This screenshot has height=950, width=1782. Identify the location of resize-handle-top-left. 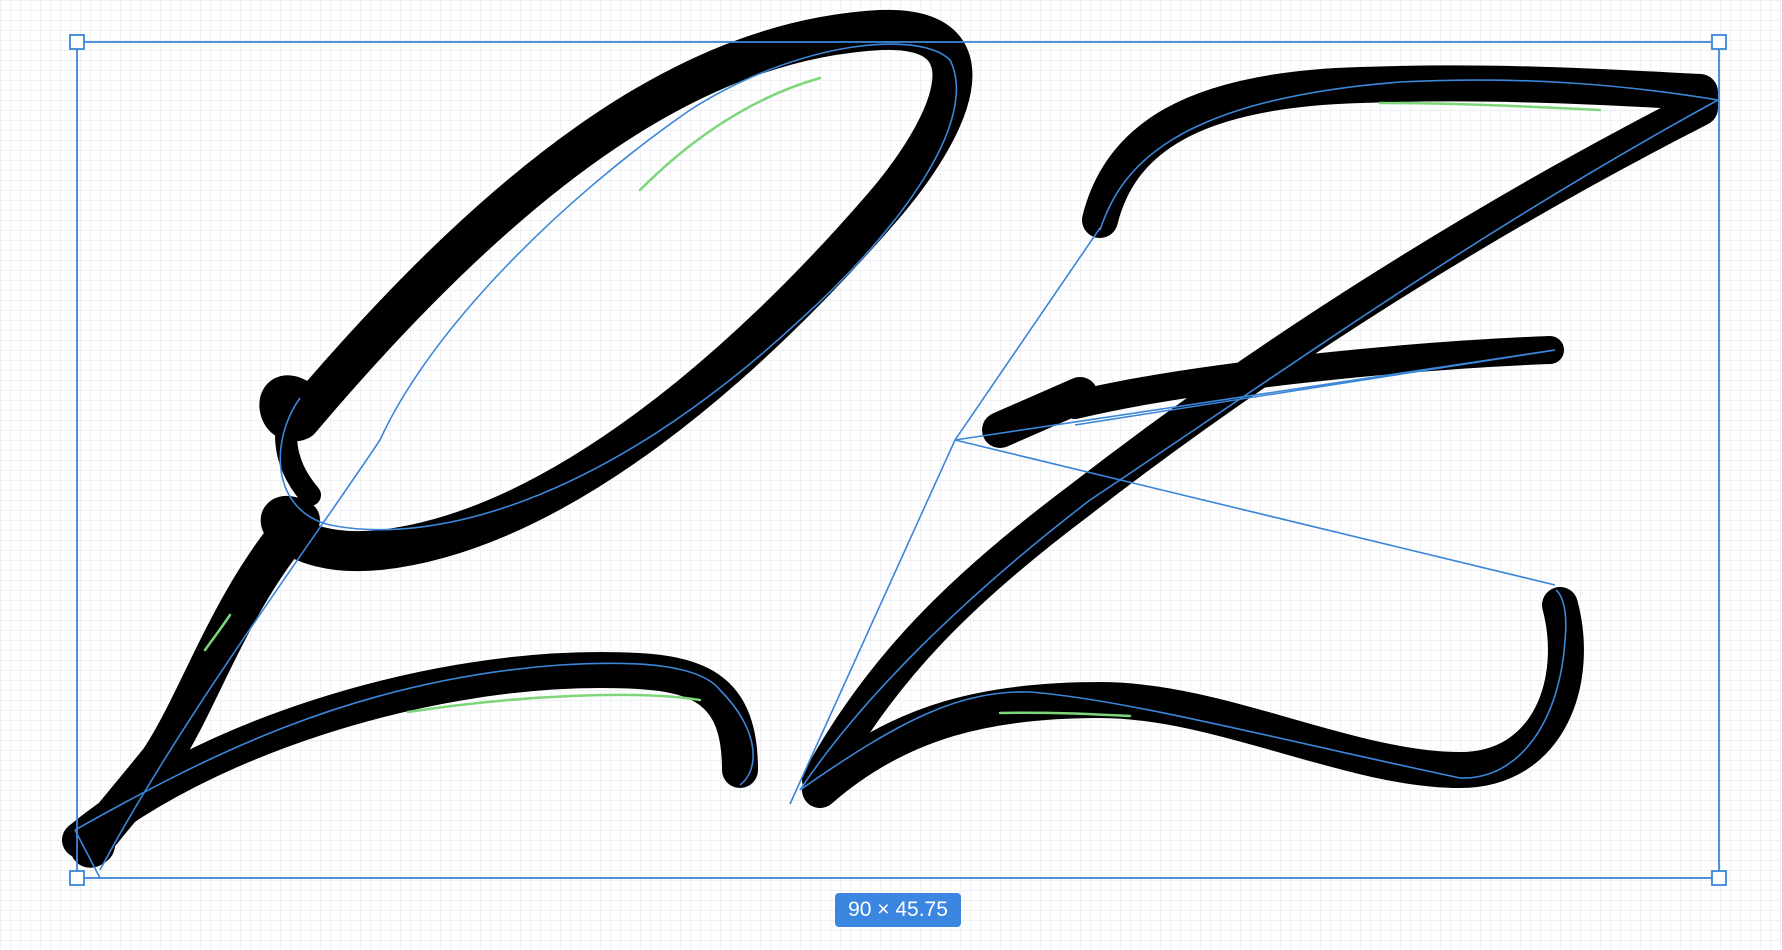
(77, 42).